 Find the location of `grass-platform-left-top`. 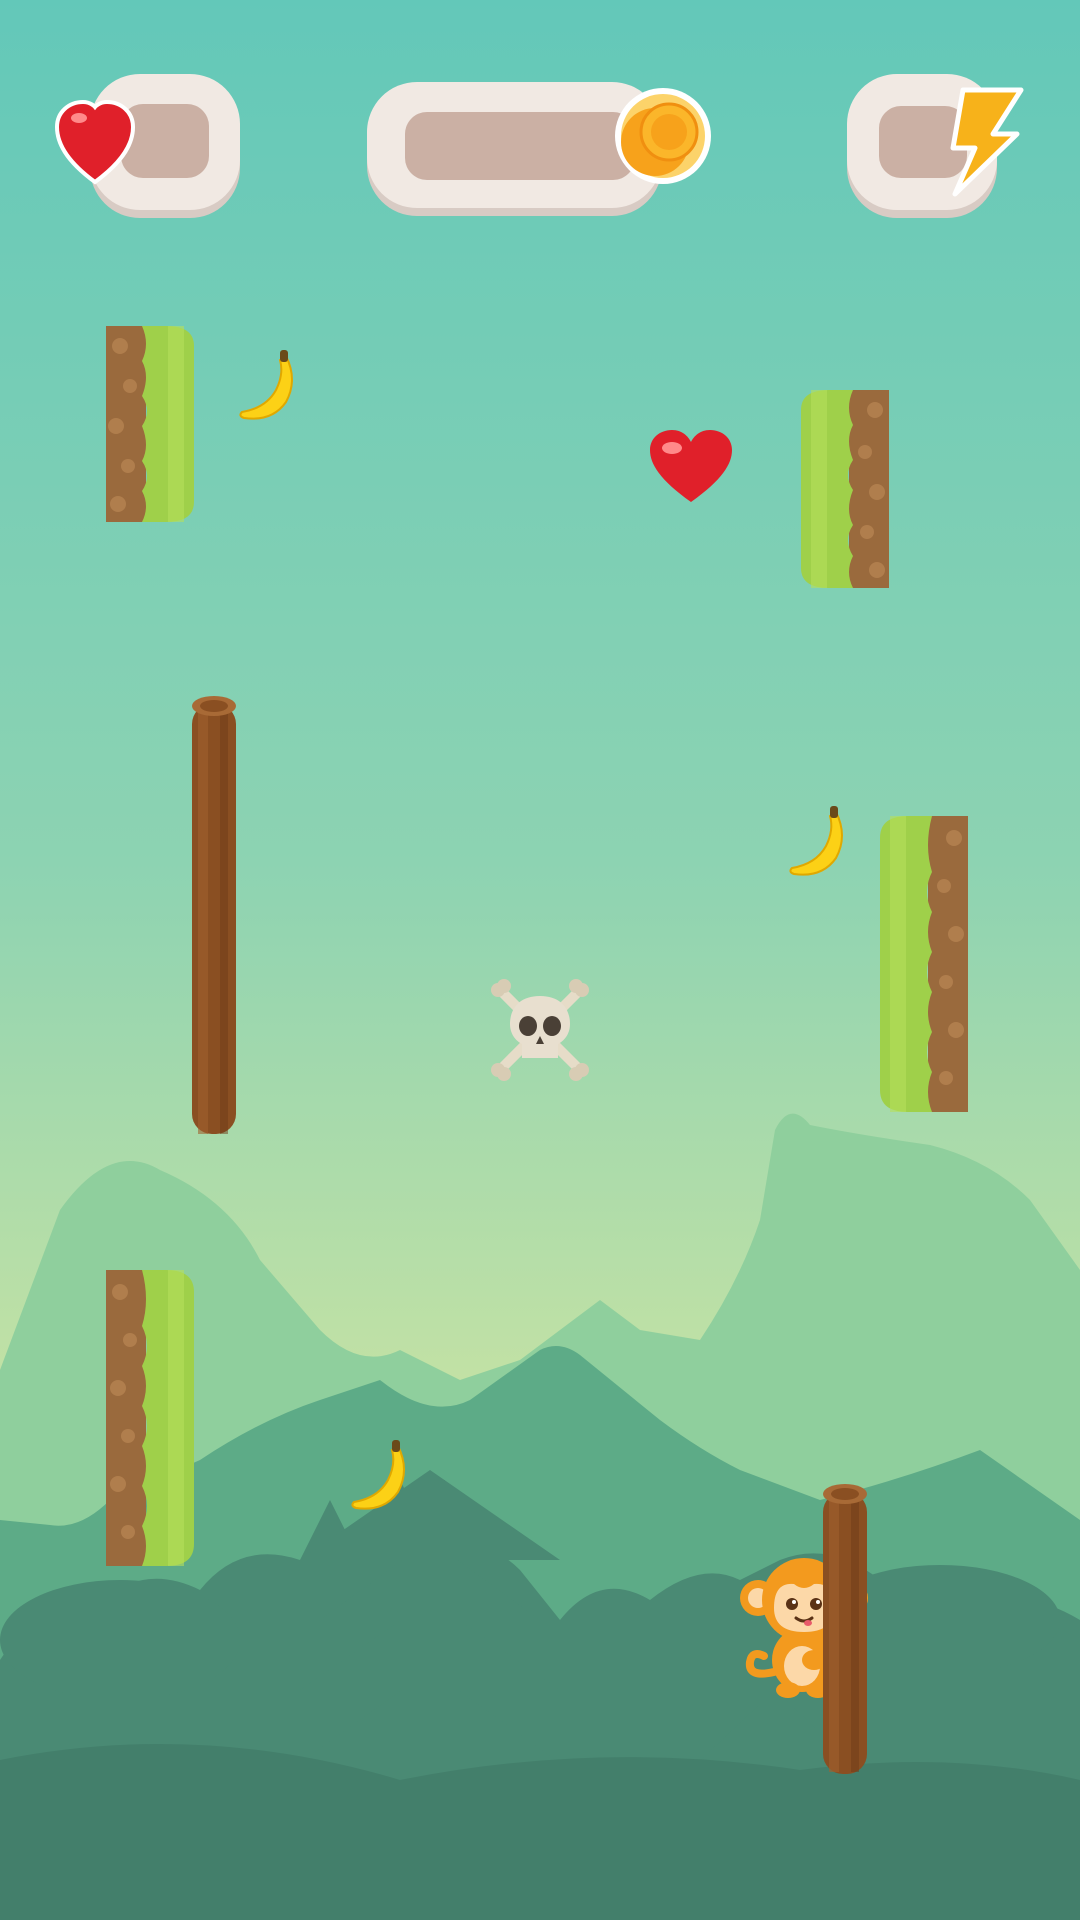

grass-platform-left-top is located at coordinates (150, 424).